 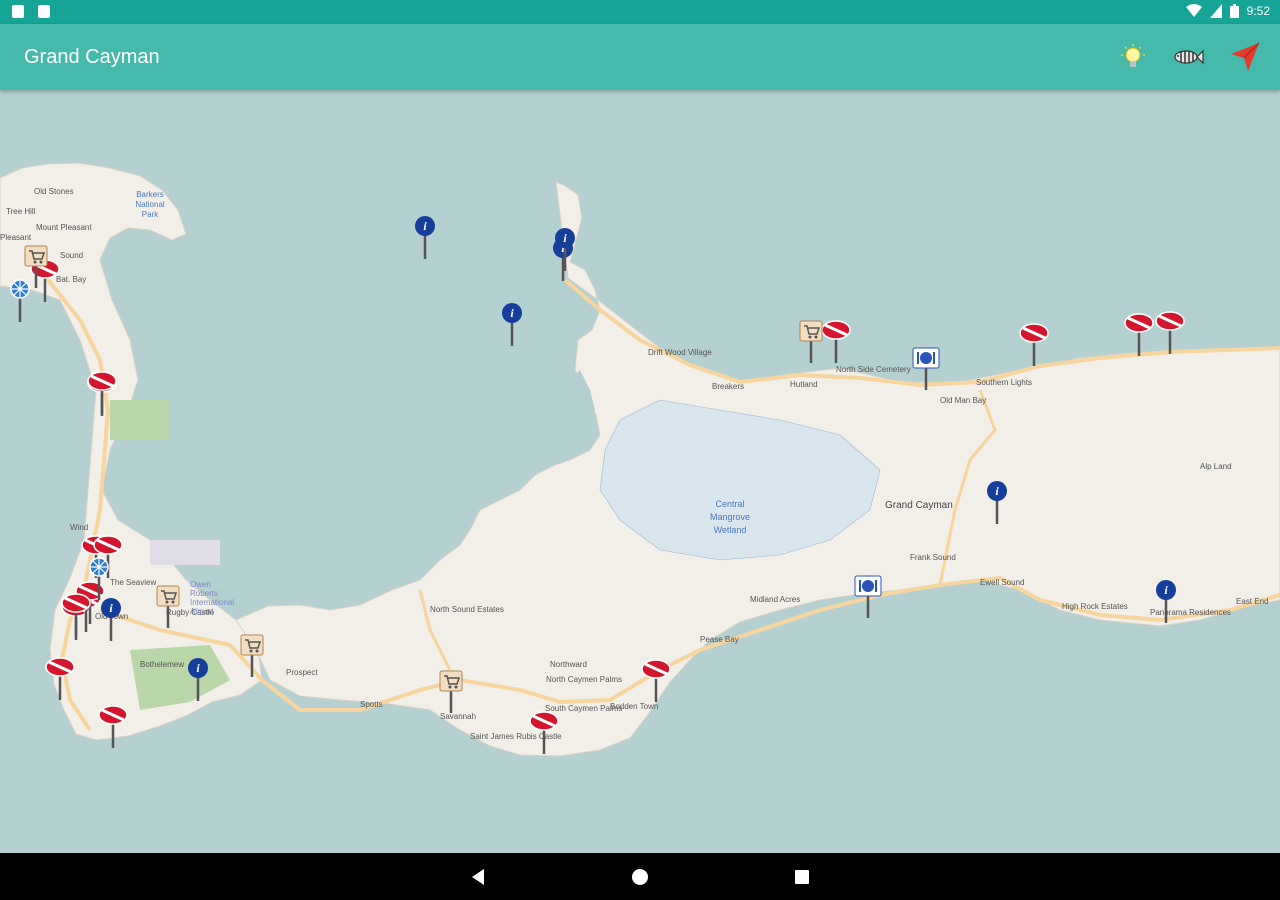 I want to click on back-icon, so click(x=478, y=877).